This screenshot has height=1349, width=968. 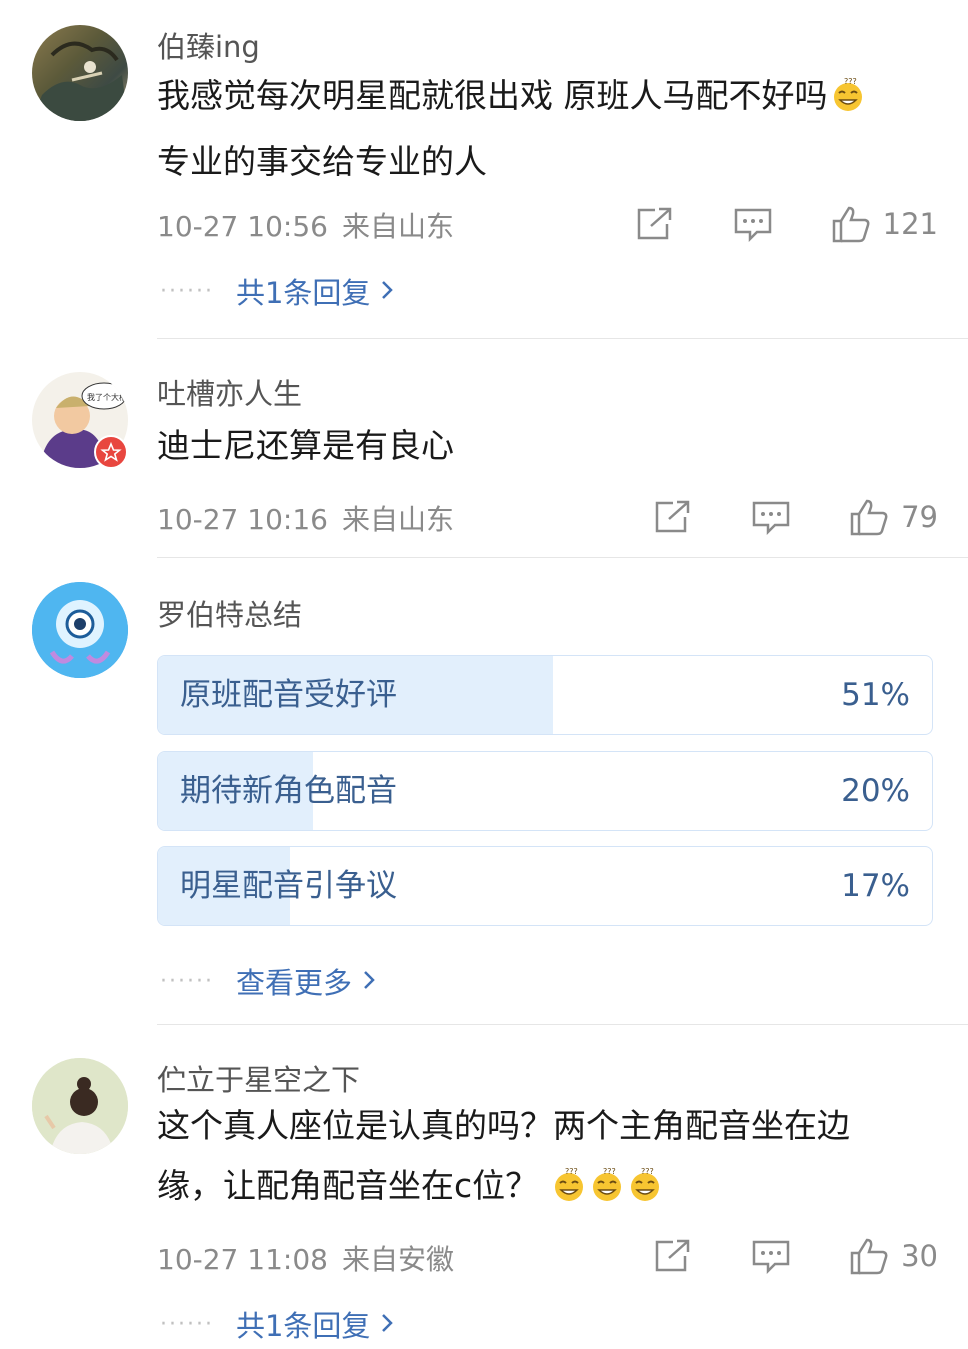 What do you see at coordinates (875, 695) in the screenshot?
I see `poll-option-percent: 51%` at bounding box center [875, 695].